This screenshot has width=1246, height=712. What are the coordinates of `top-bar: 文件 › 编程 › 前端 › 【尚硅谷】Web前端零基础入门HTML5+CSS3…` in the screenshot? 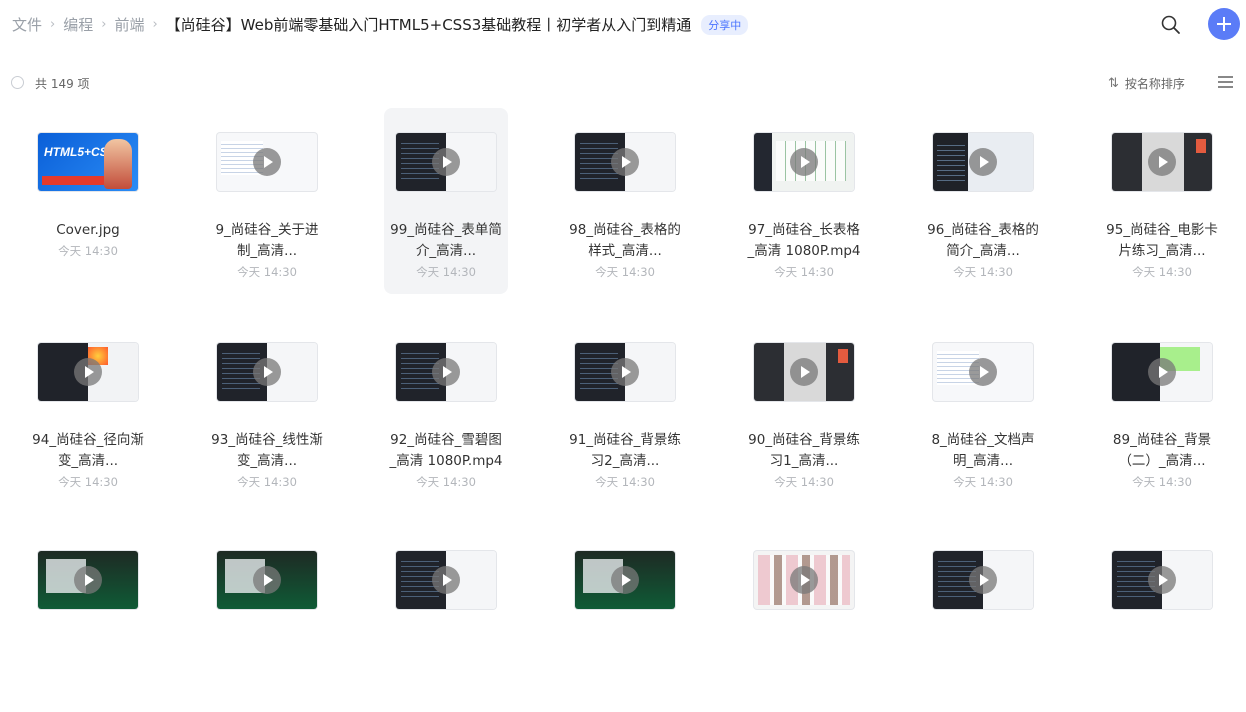 It's located at (623, 25).